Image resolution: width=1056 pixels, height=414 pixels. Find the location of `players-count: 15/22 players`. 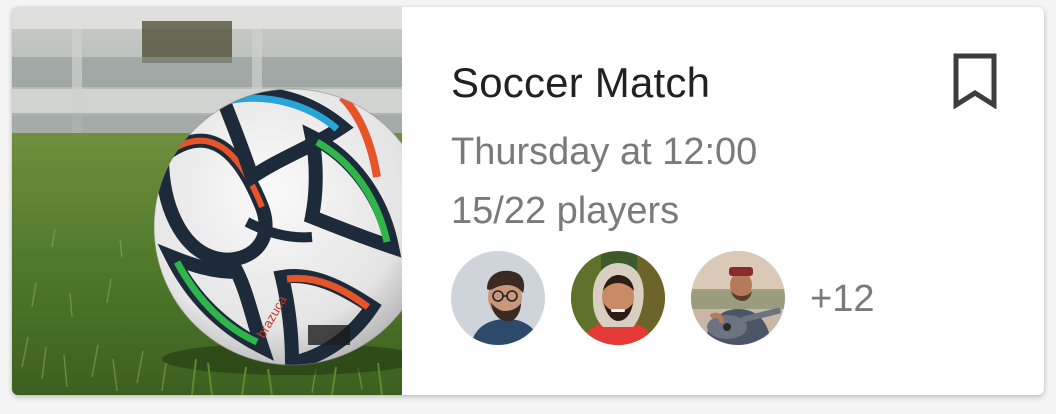

players-count: 15/22 players is located at coordinates (565, 211).